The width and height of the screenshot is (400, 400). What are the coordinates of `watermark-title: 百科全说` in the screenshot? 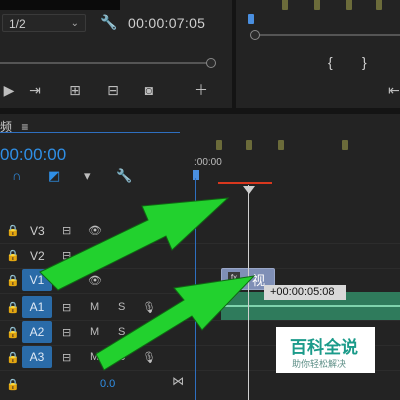 It's located at (324, 347).